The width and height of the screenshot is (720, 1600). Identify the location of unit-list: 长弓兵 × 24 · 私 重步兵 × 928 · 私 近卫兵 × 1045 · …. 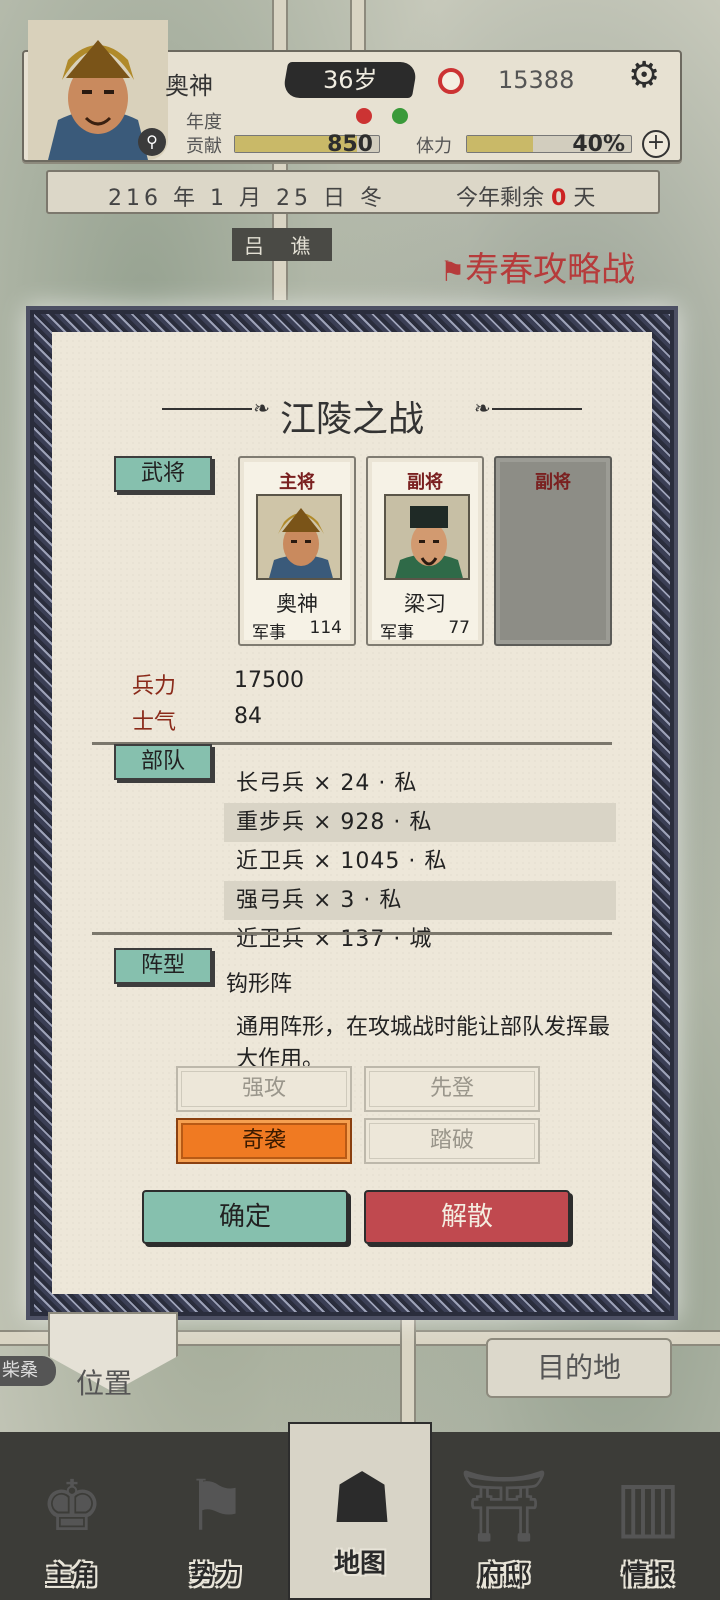
(420, 857).